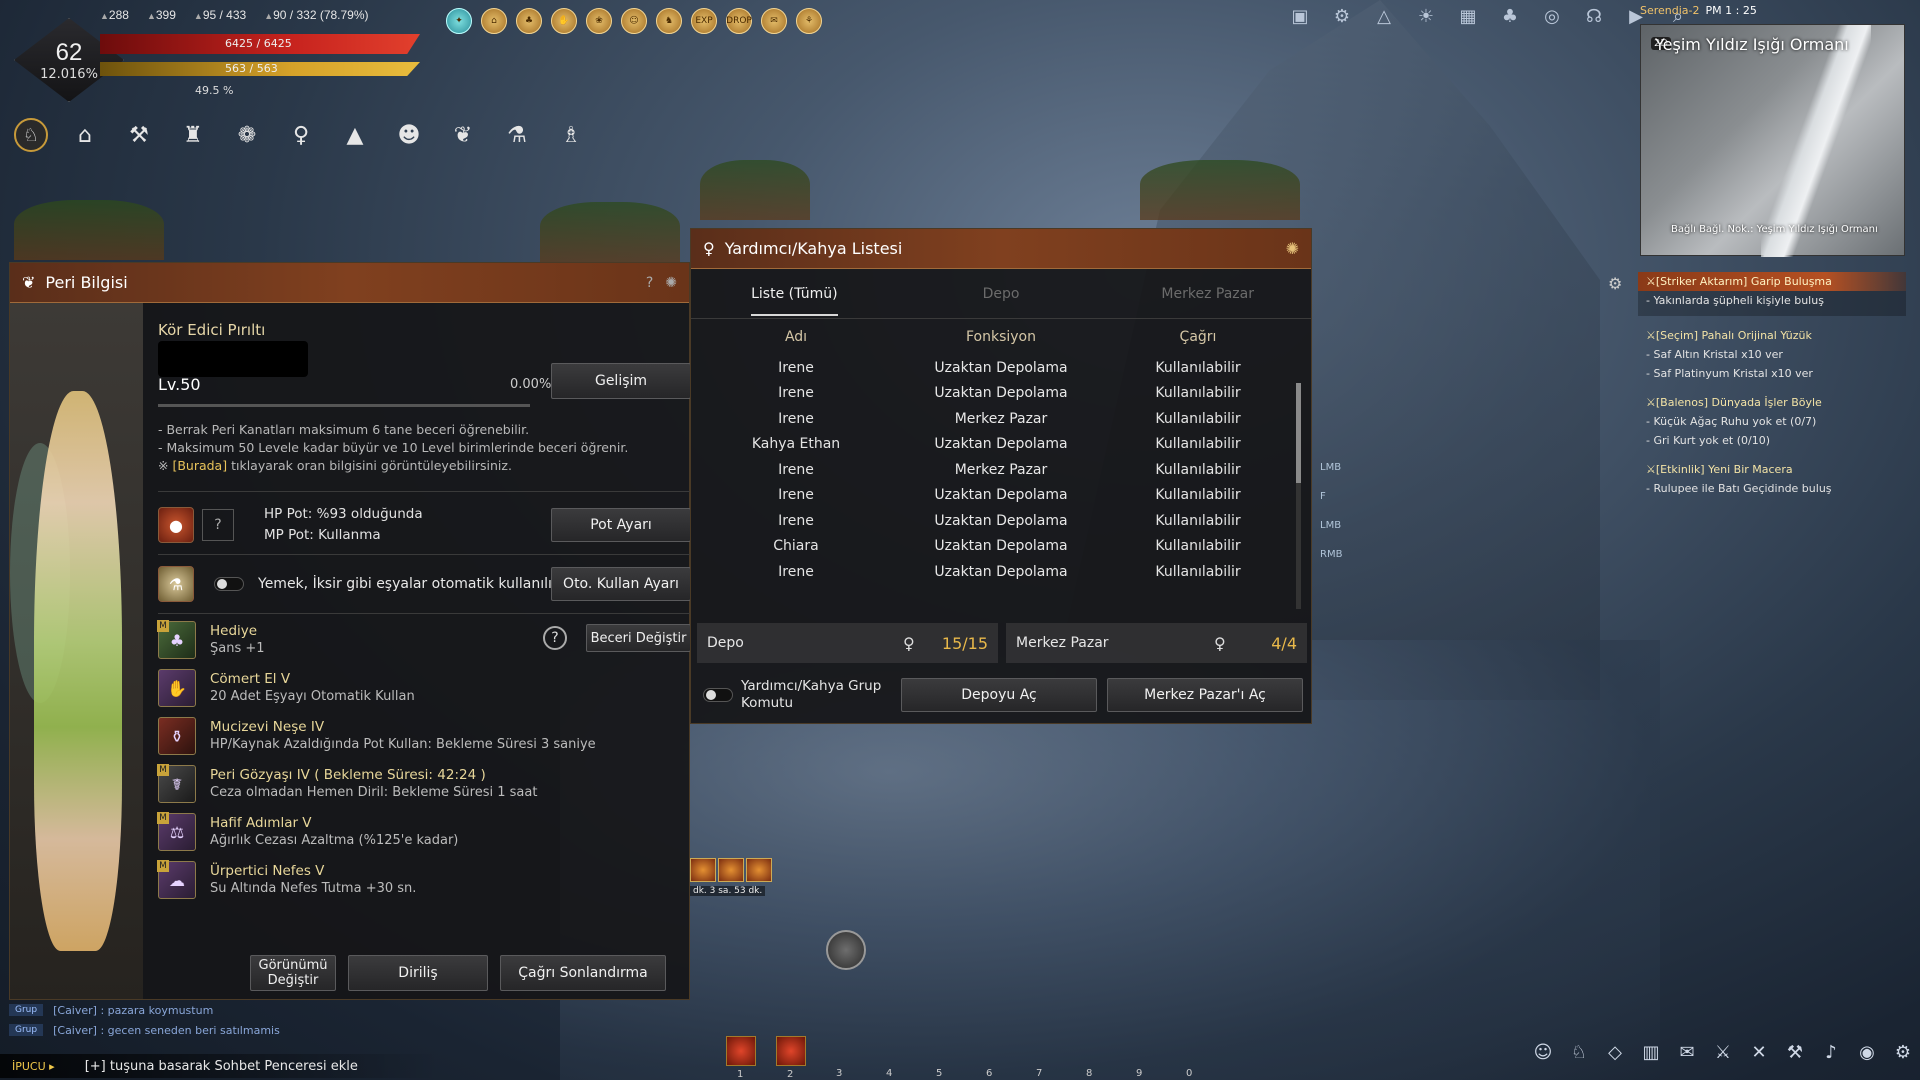  What do you see at coordinates (1331, 525) in the screenshot?
I see `key-hint-lmb: LMB` at bounding box center [1331, 525].